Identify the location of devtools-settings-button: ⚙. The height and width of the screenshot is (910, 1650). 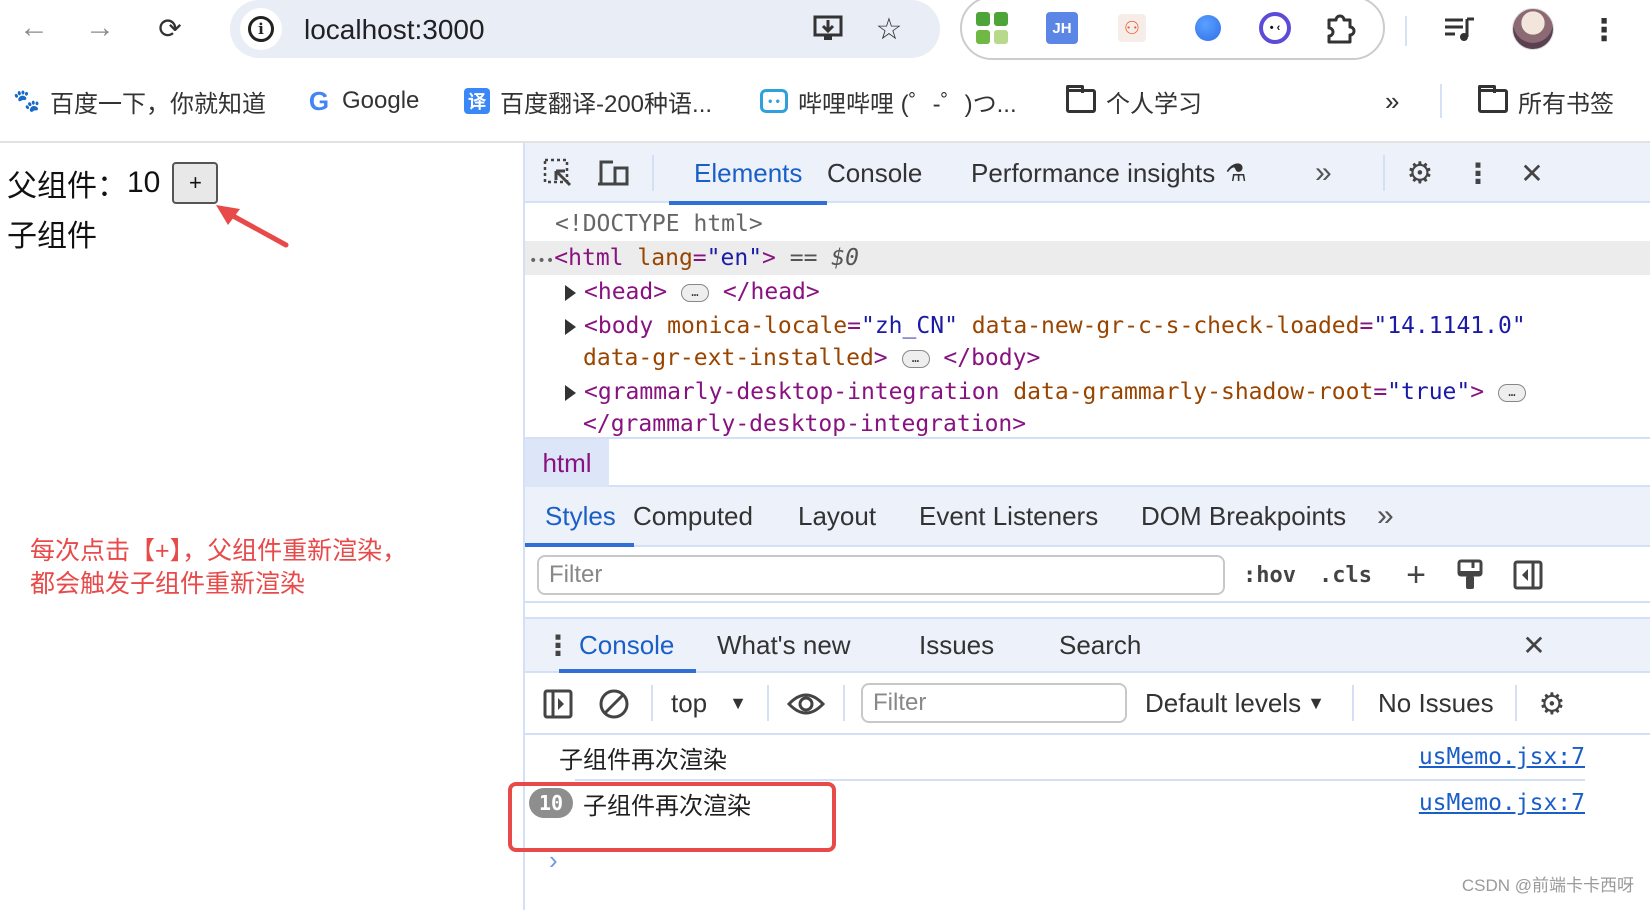
(1420, 173).